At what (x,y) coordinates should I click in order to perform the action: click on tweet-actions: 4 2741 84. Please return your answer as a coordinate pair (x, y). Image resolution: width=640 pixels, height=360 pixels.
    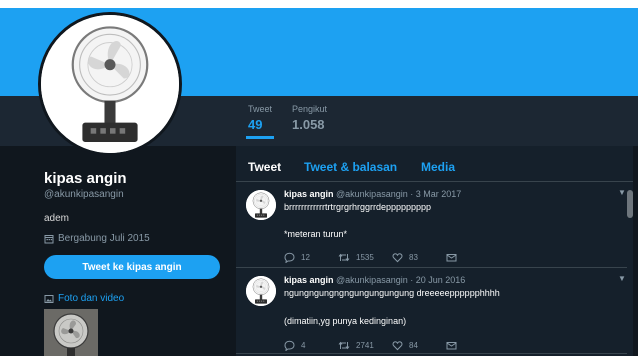
    Looking at the image, I should click on (392, 345).